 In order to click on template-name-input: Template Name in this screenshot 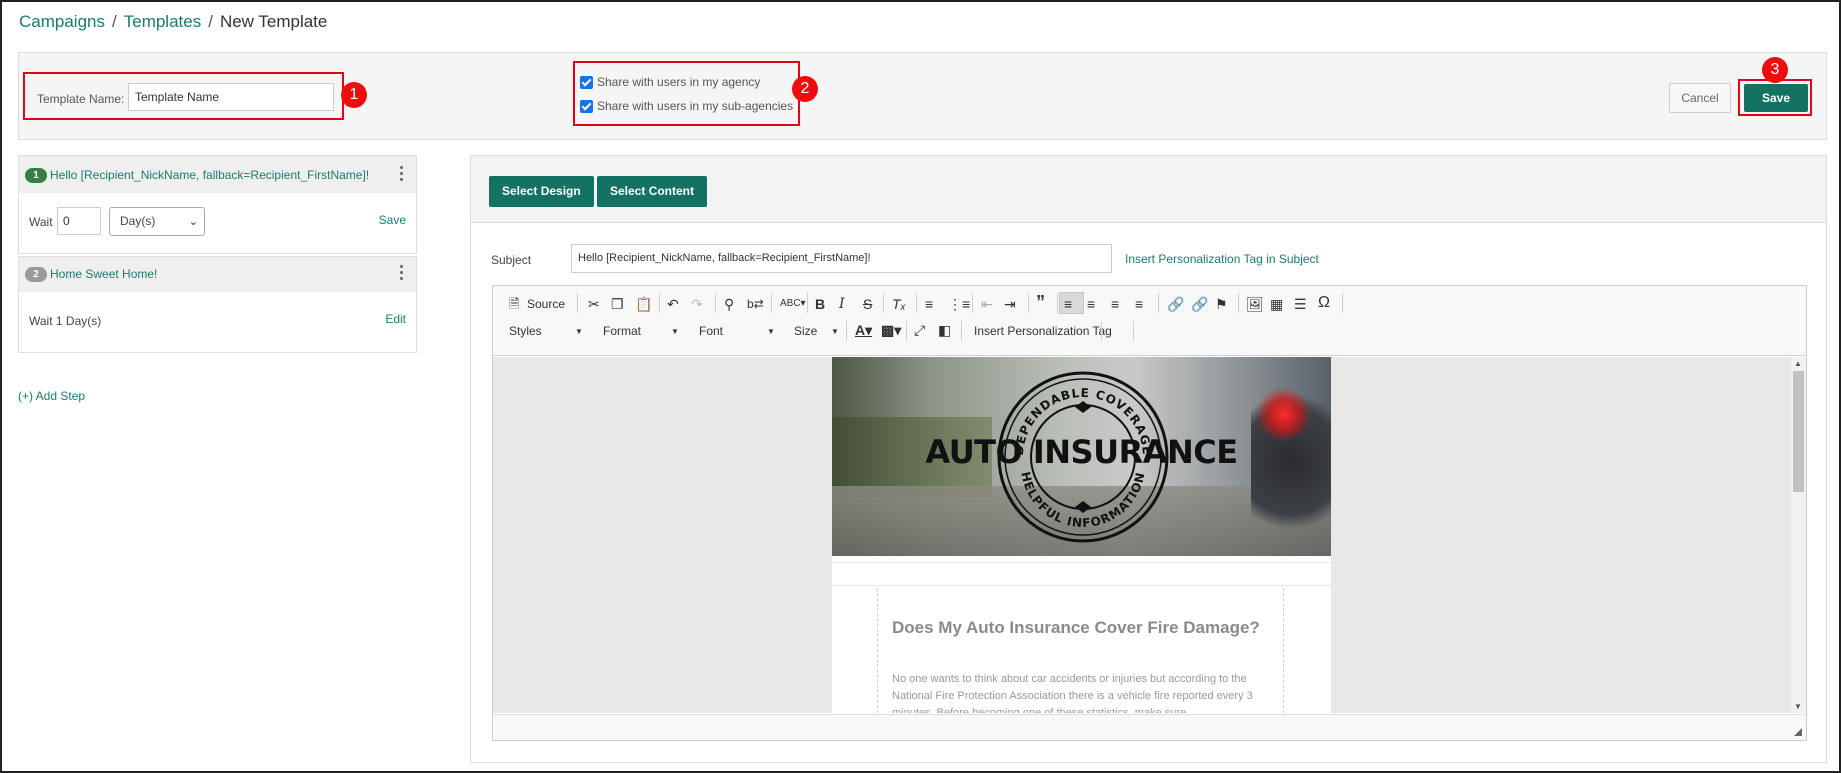, I will do `click(231, 97)`.